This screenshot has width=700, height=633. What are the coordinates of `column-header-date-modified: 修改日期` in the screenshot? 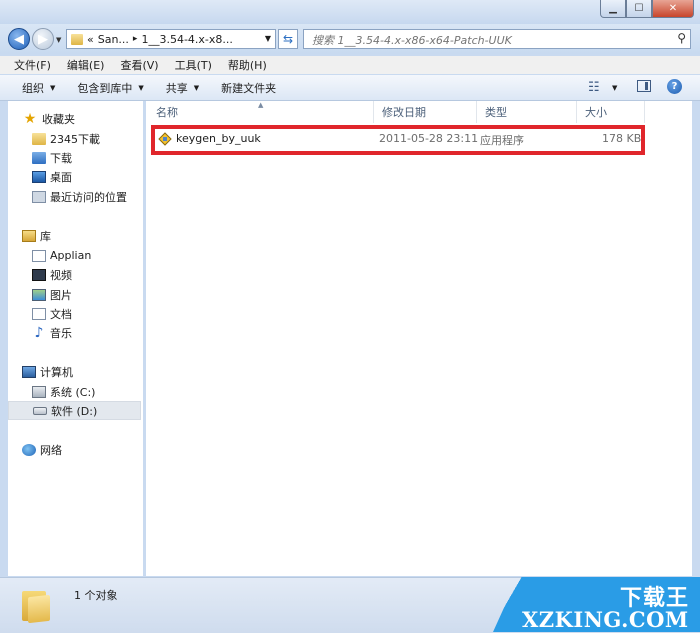 It's located at (425, 112).